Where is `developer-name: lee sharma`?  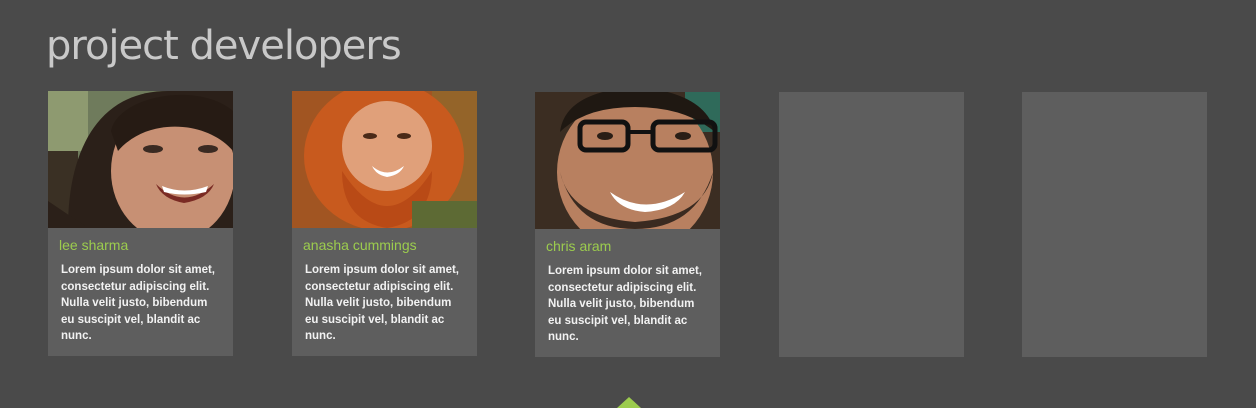
developer-name: lee sharma is located at coordinates (146, 245).